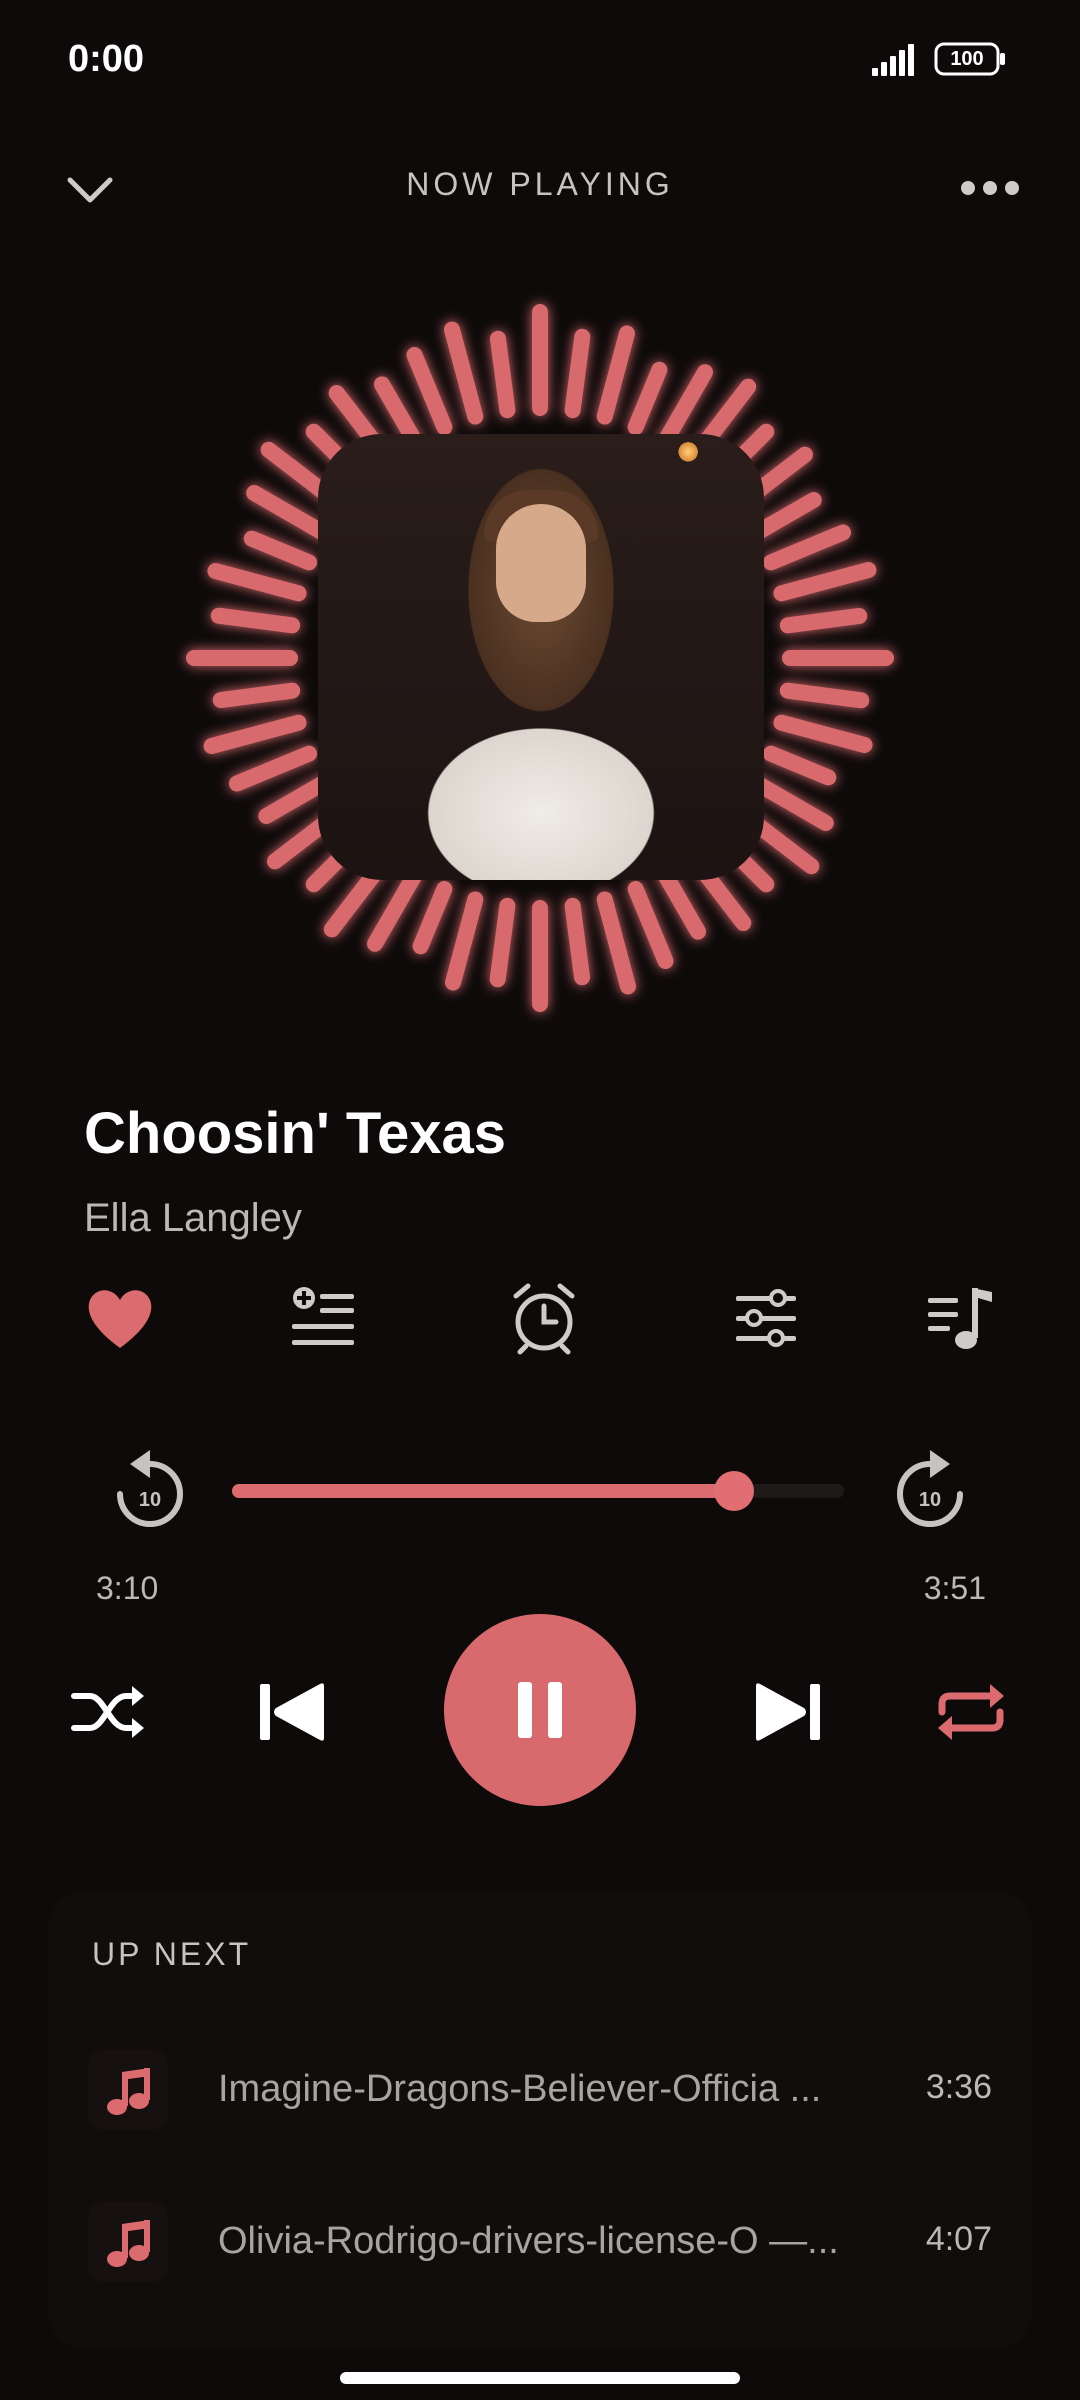 This screenshot has height=2400, width=1080. I want to click on status-time: 0:00, so click(106, 59).